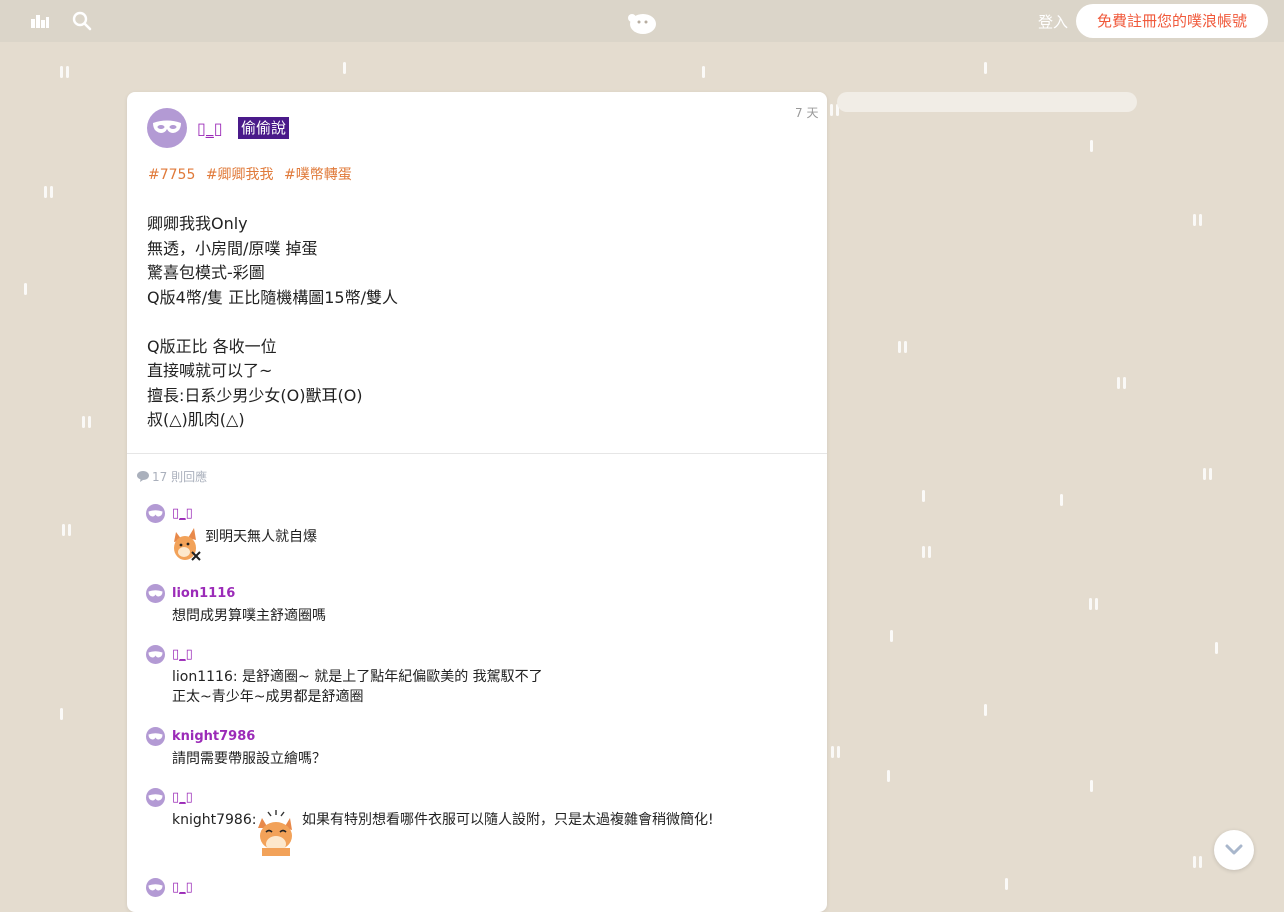 This screenshot has width=1284, height=912. I want to click on response-text: lion1116: 是舒適圈~ 就是上了點年紀偏歐美的 我駕馭不了, so click(357, 677).